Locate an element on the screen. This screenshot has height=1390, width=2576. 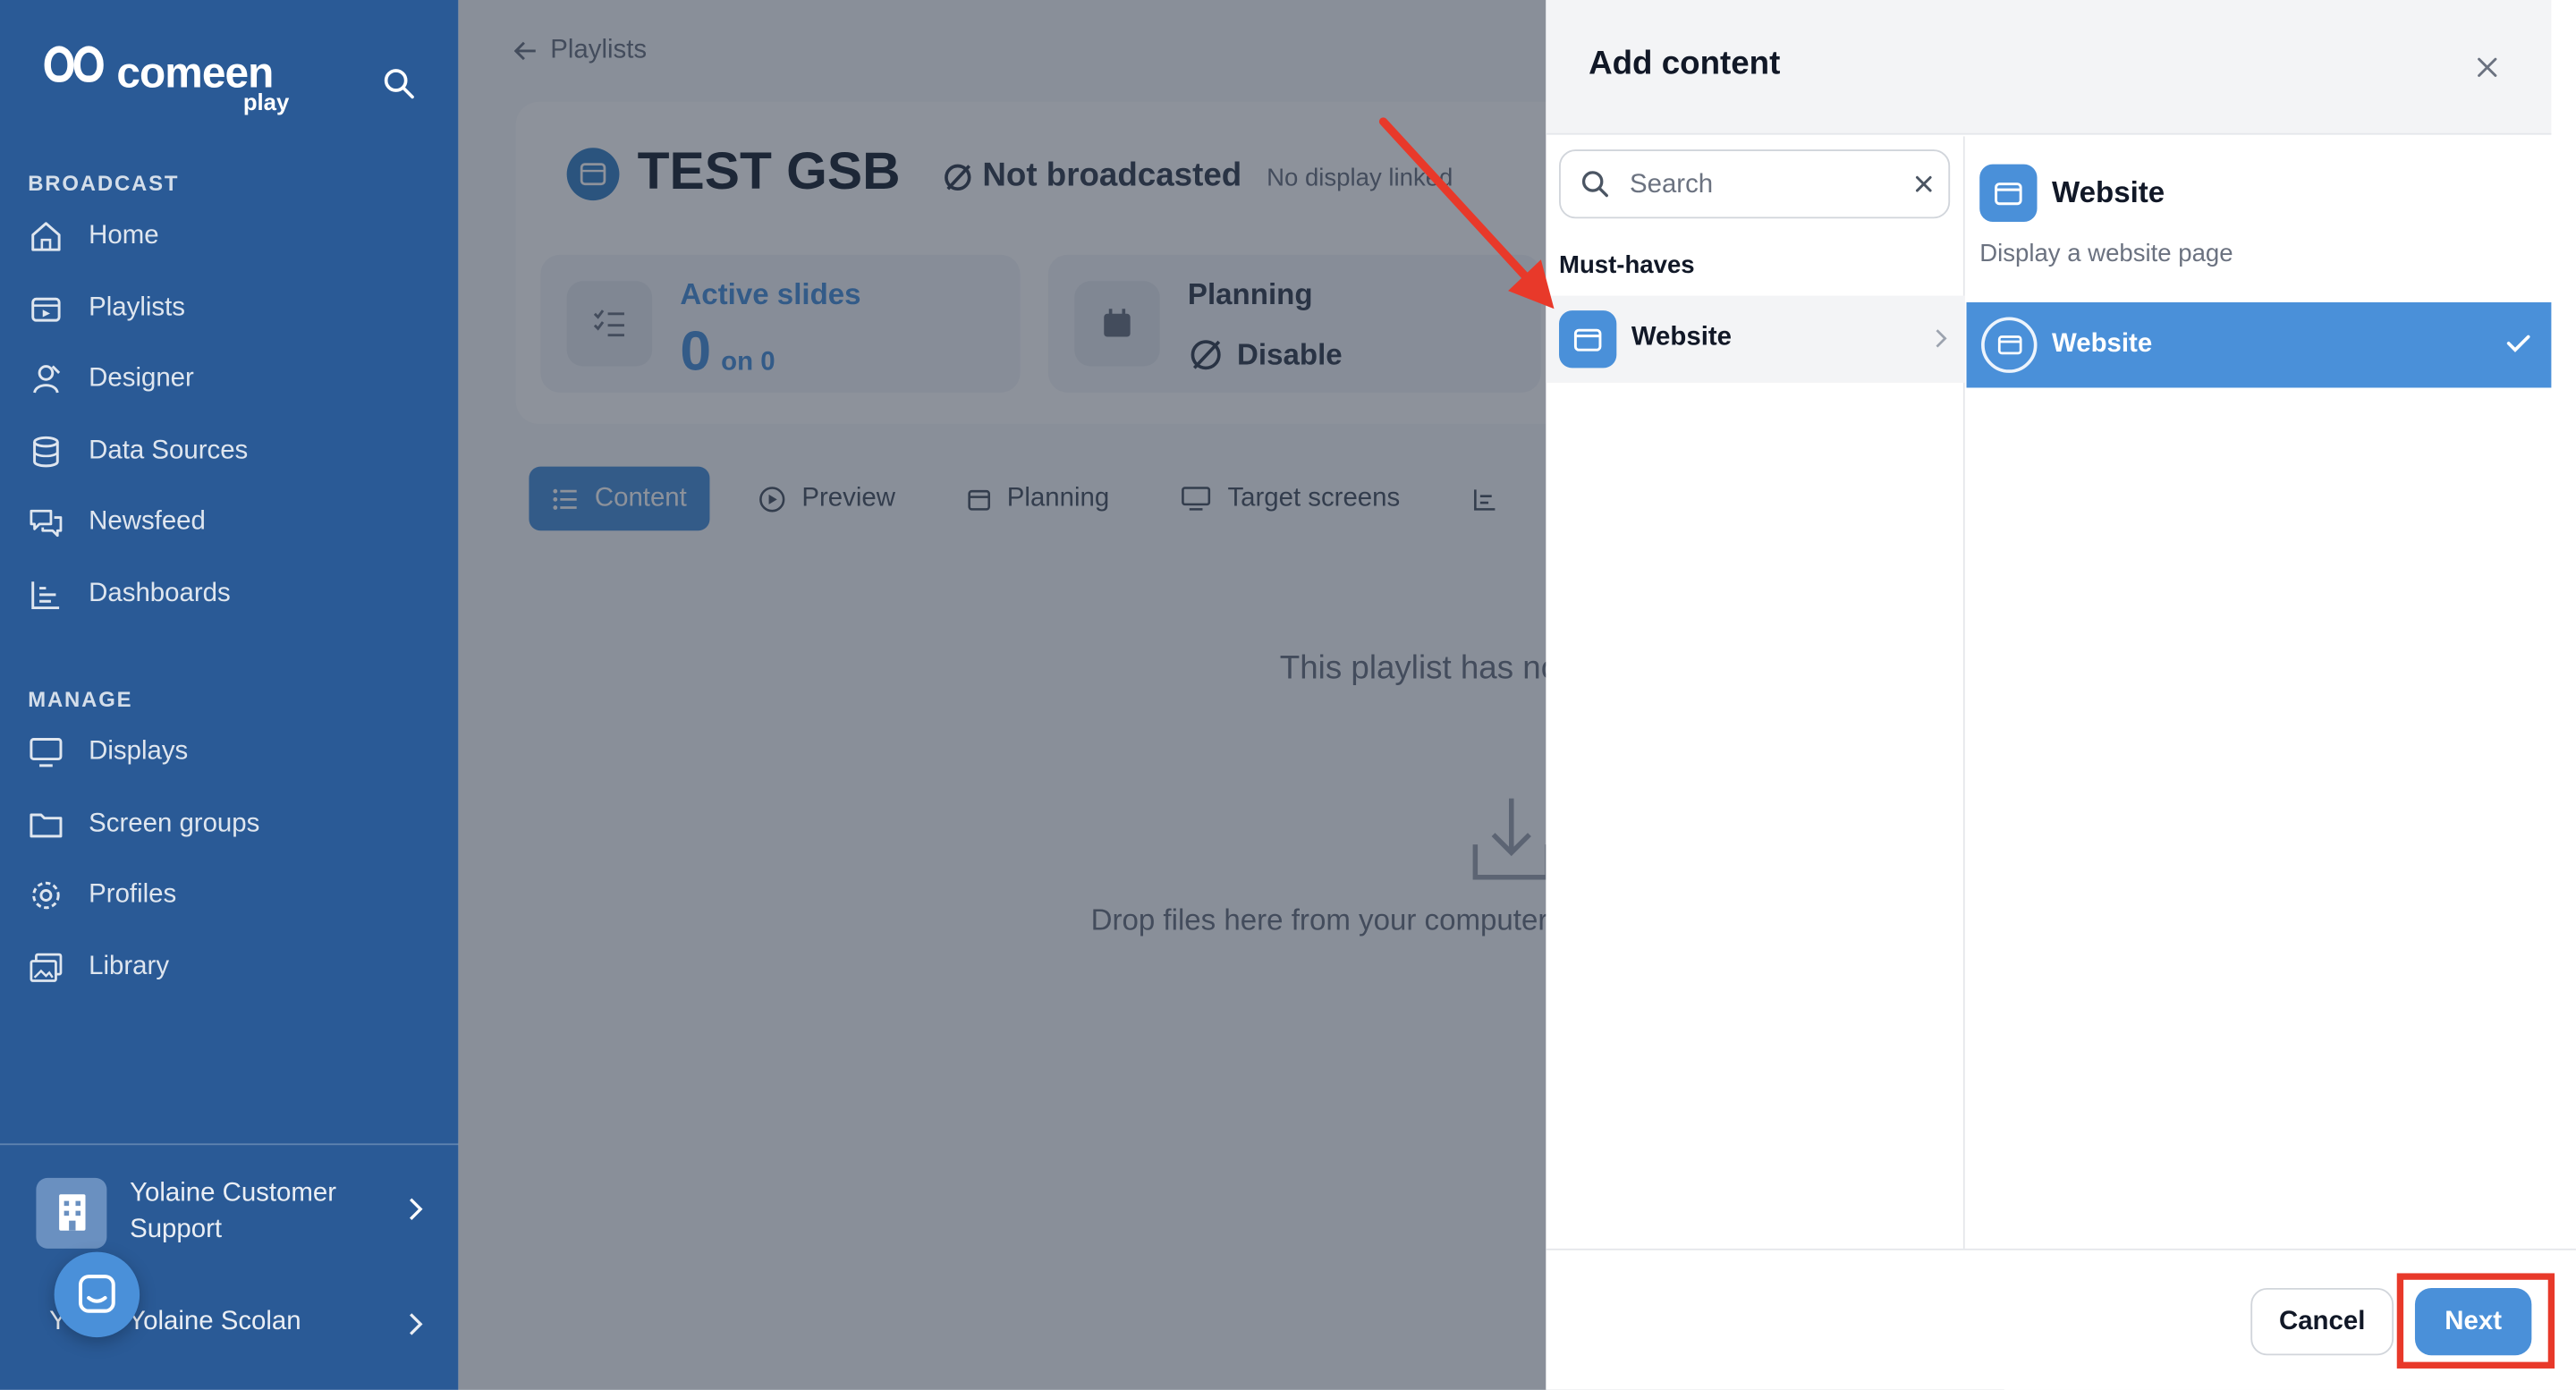
sidebar-item-screen-groups: Screen groups is located at coordinates (143, 824).